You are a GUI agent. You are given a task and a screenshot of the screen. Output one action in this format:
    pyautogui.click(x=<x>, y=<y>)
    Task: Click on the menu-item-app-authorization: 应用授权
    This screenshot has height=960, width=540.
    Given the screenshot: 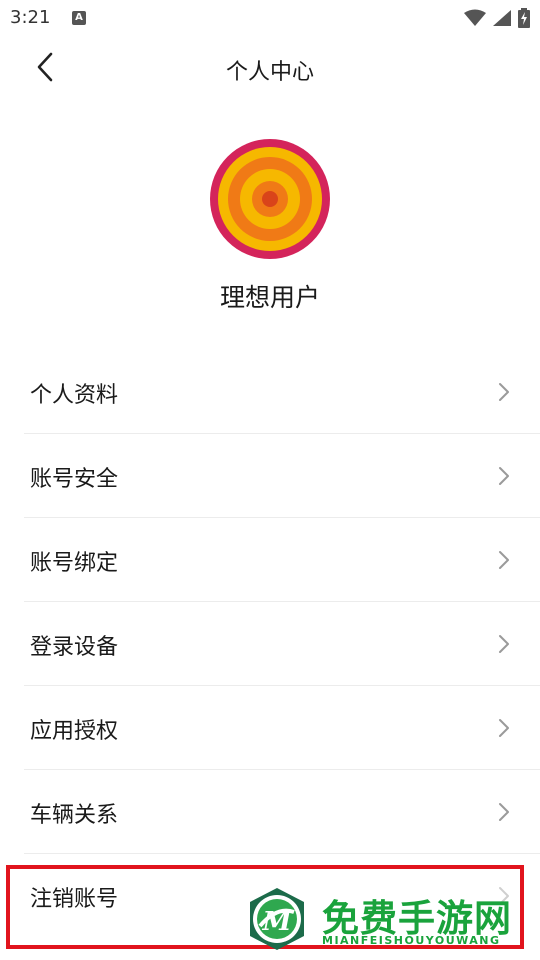 What is the action you would take?
    pyautogui.click(x=270, y=728)
    